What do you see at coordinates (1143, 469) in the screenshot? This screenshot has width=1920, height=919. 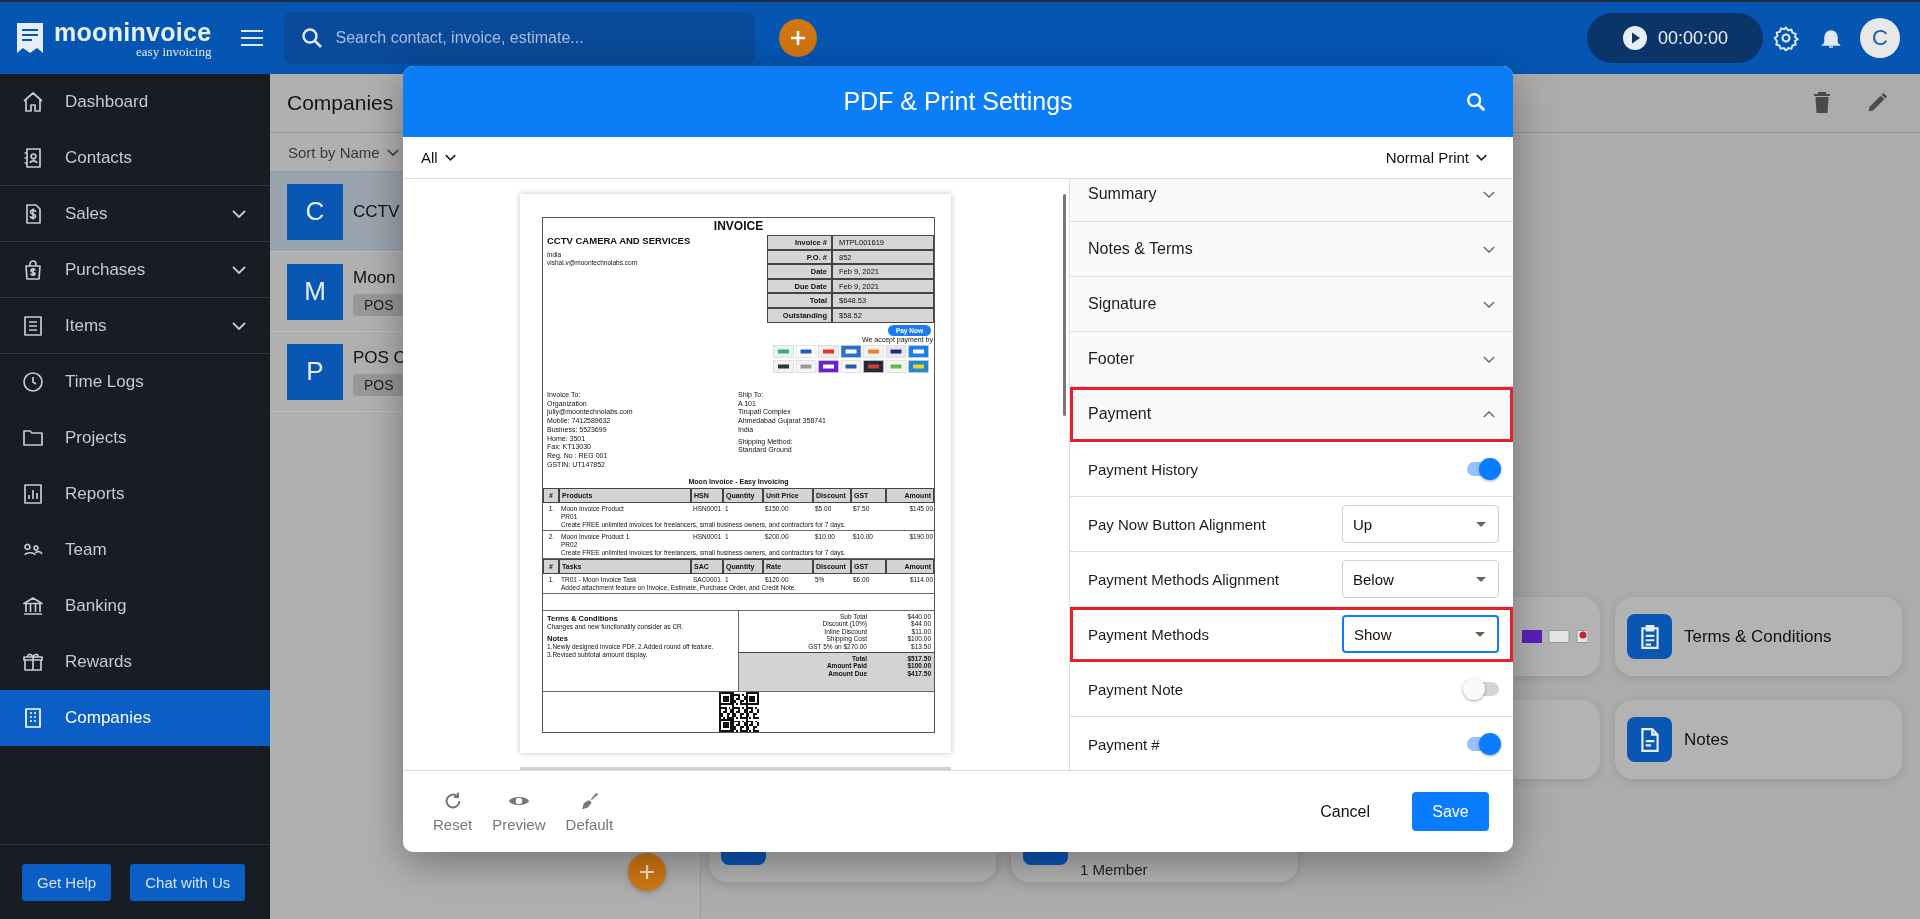 I see `setting-label: Payment History` at bounding box center [1143, 469].